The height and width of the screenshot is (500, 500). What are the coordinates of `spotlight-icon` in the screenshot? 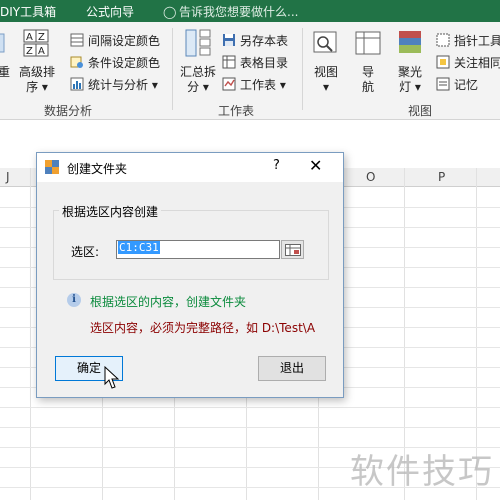 It's located at (410, 42).